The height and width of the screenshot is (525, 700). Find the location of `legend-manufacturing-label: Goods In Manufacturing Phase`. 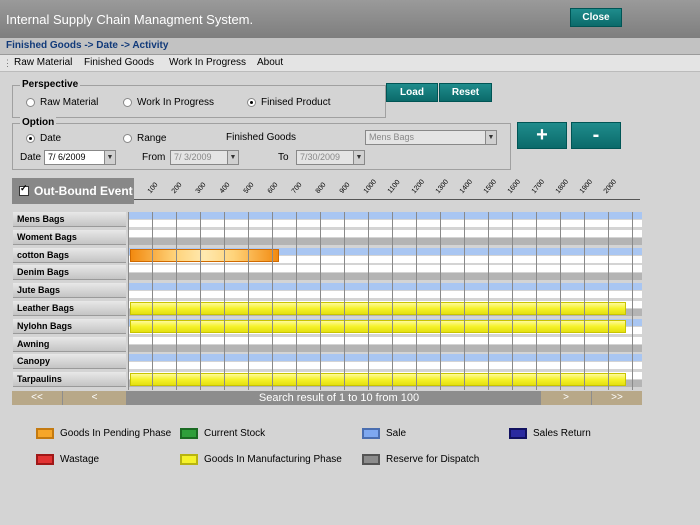

legend-manufacturing-label: Goods In Manufacturing Phase is located at coordinates (273, 459).